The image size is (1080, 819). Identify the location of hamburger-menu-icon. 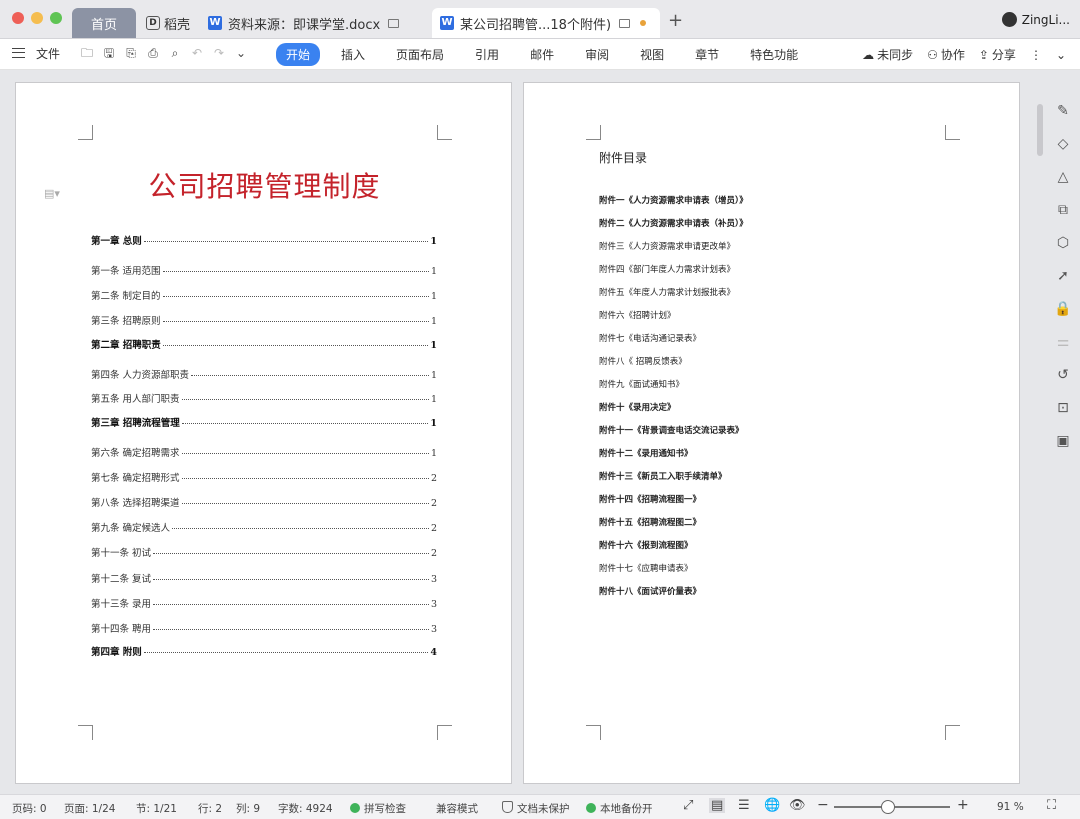
(18, 53).